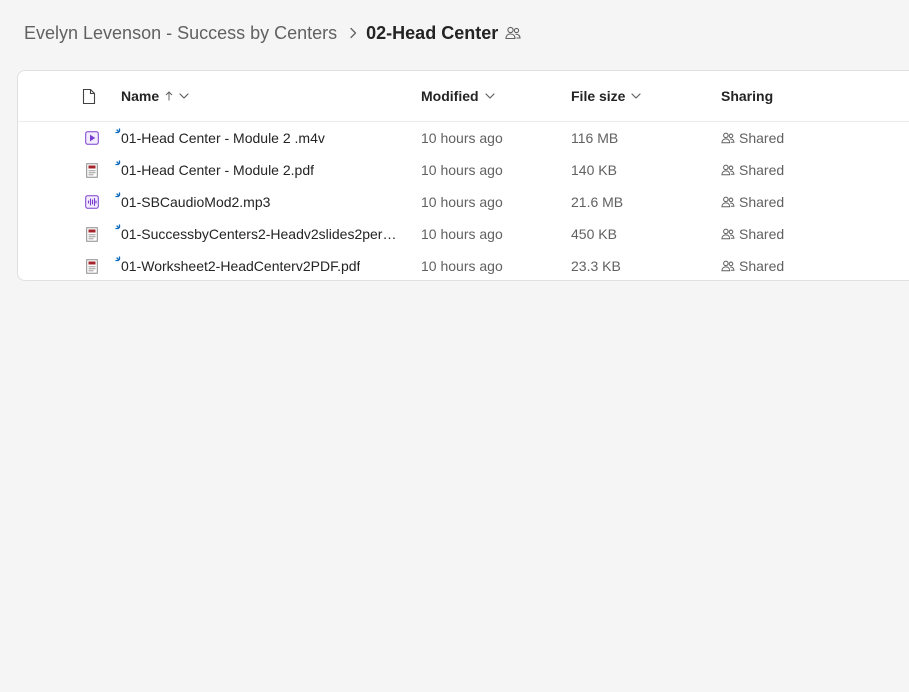 Image resolution: width=909 pixels, height=692 pixels. Describe the element at coordinates (89, 96) in the screenshot. I see `document-icon` at that location.